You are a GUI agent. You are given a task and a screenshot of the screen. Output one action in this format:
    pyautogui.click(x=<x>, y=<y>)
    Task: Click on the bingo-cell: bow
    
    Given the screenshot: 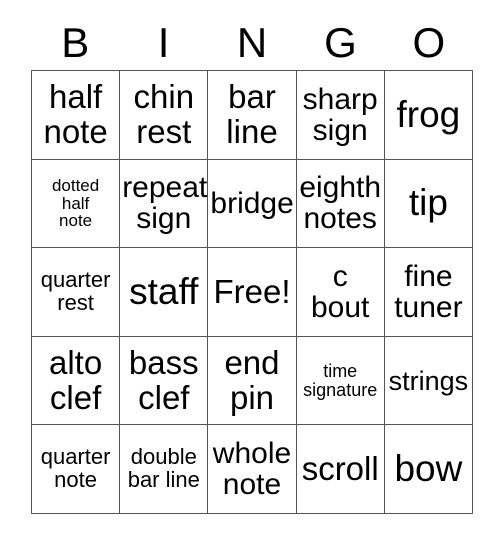 What is the action you would take?
    pyautogui.click(x=428, y=469)
    